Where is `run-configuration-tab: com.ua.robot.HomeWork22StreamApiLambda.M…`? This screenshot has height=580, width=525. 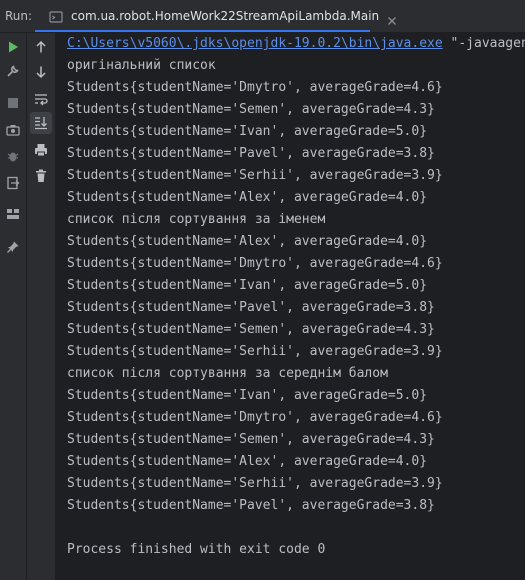 run-configuration-tab: com.ua.robot.HomeWork22StreamApiLambda.M… is located at coordinates (216, 16).